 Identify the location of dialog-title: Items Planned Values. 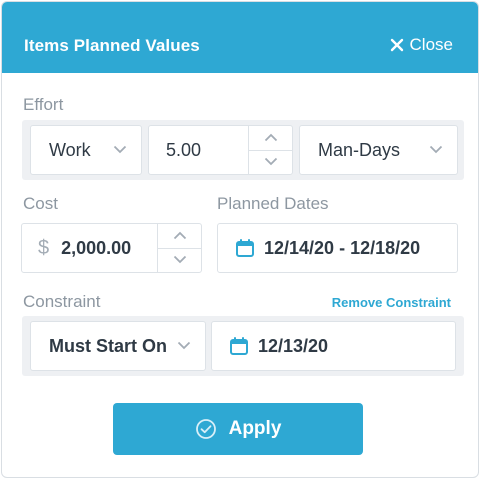
(112, 45).